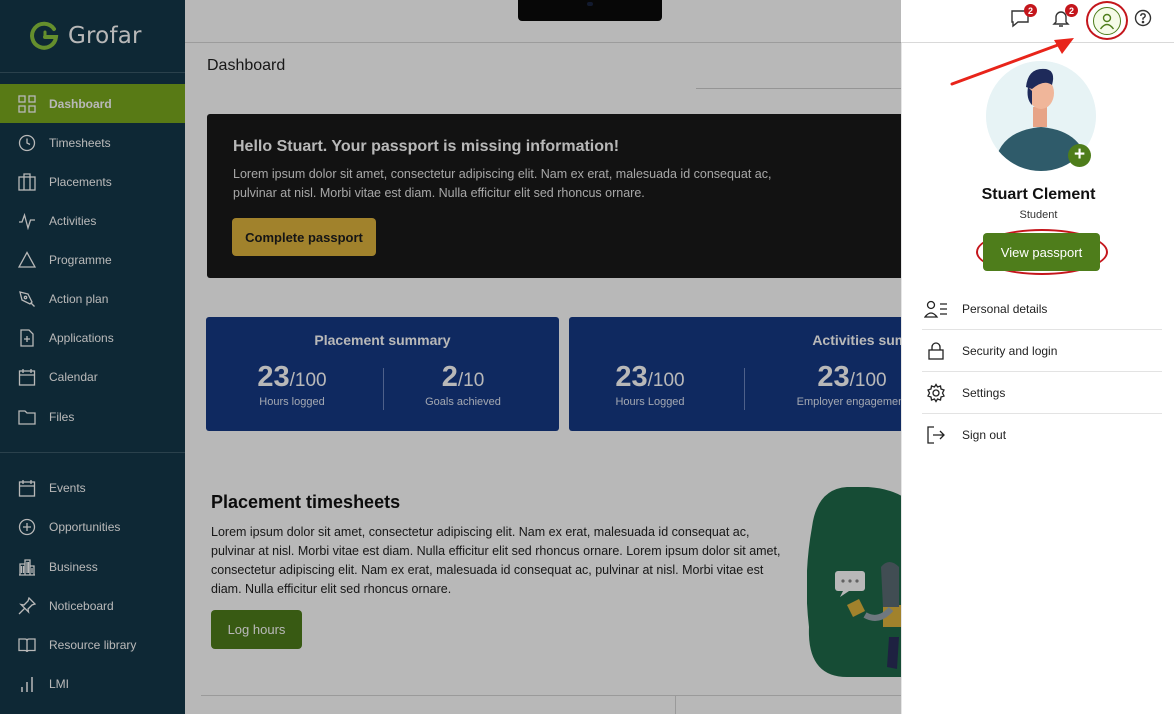 The width and height of the screenshot is (1174, 714). I want to click on profile-avatar-button, so click(1107, 20).